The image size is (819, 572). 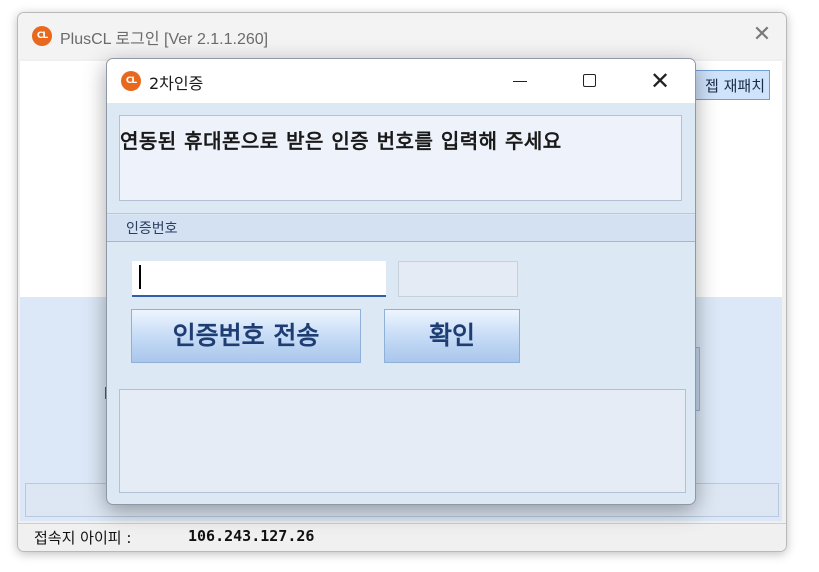 I want to click on section-label: 인증번호, so click(x=152, y=229).